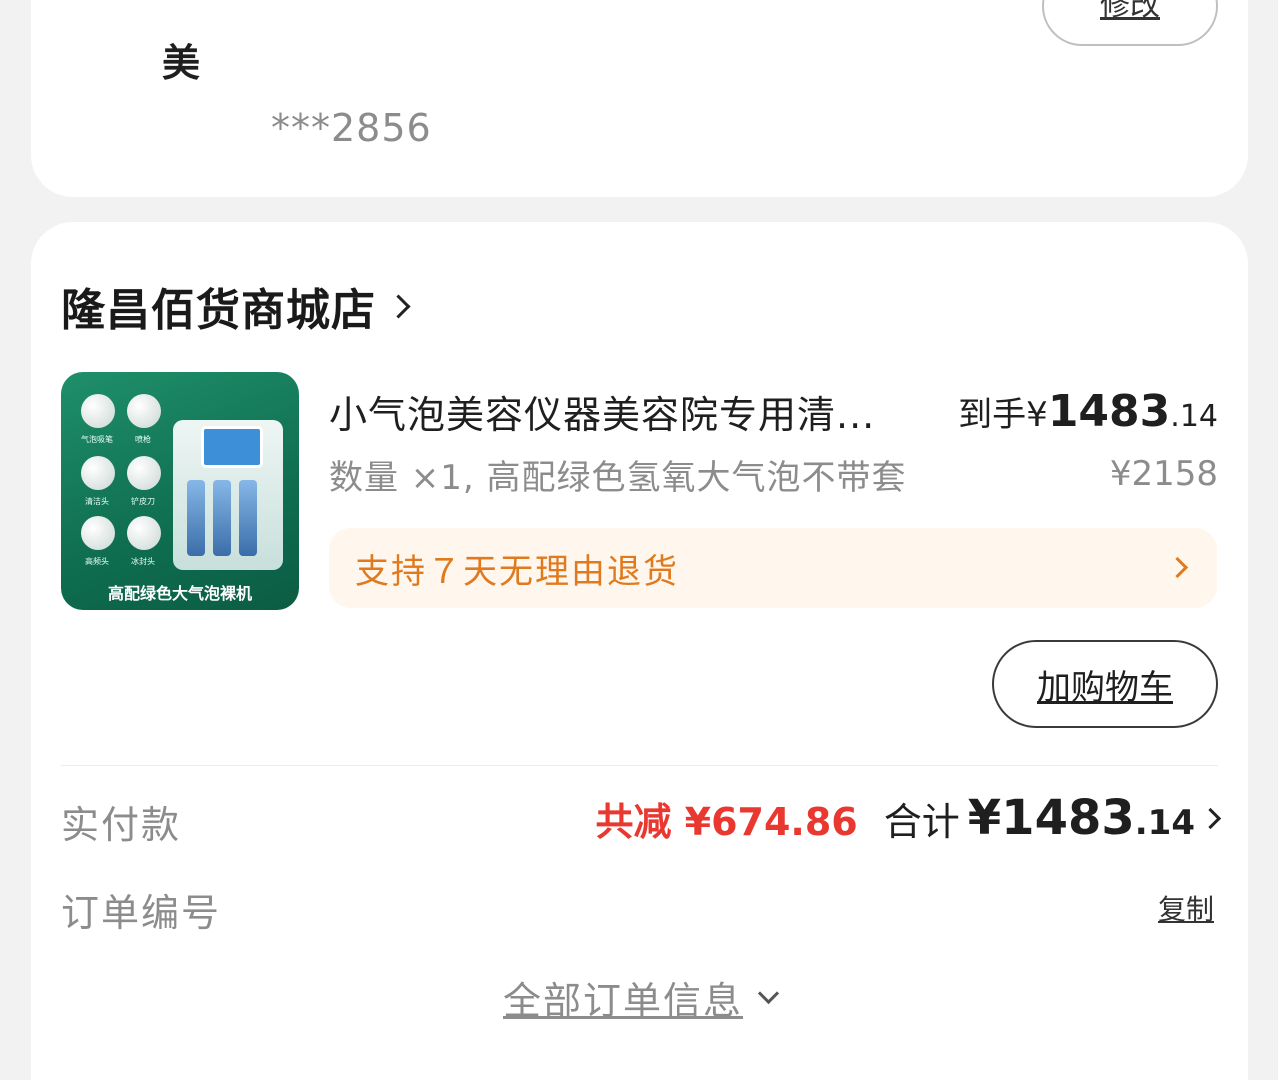  Describe the element at coordinates (1037, 415) in the screenshot. I see `price-currency: ¥` at that location.